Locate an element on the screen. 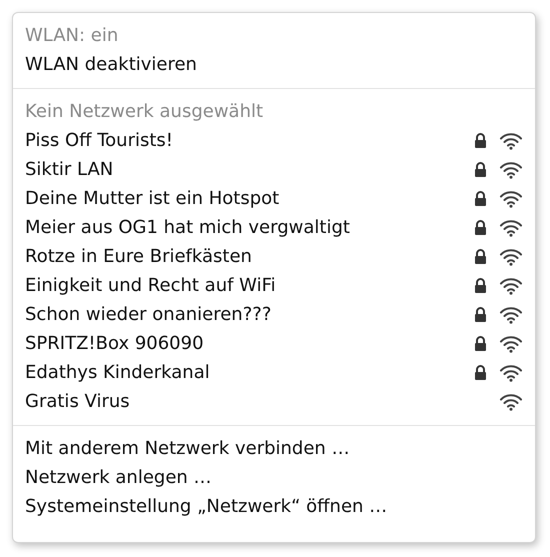 This screenshot has width=550, height=557. network-item: Meier aus OG1 hat mich vergwaltigt is located at coordinates (187, 227).